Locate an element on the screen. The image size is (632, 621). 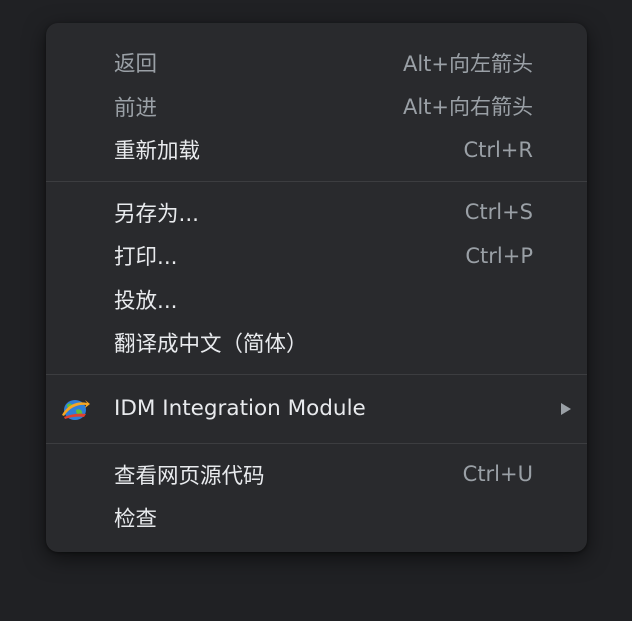
menu-item-print: 打印... Ctrl+P is located at coordinates (316, 256).